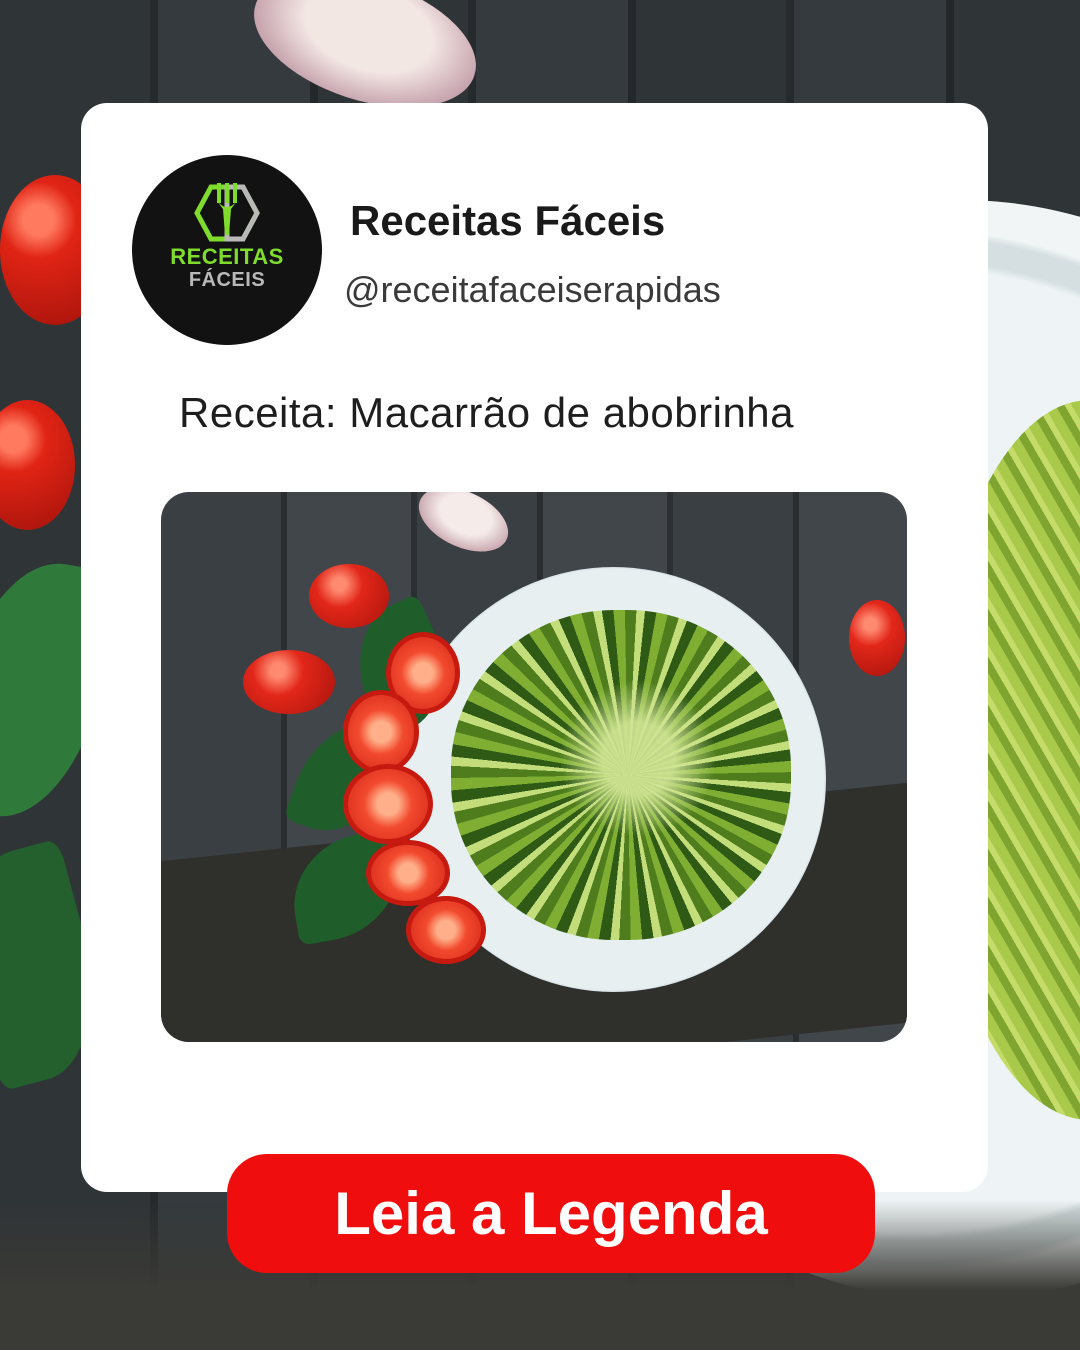 The width and height of the screenshot is (1080, 1350). I want to click on recipe-title: Receita: Macarrão de abobrinha, so click(487, 412).